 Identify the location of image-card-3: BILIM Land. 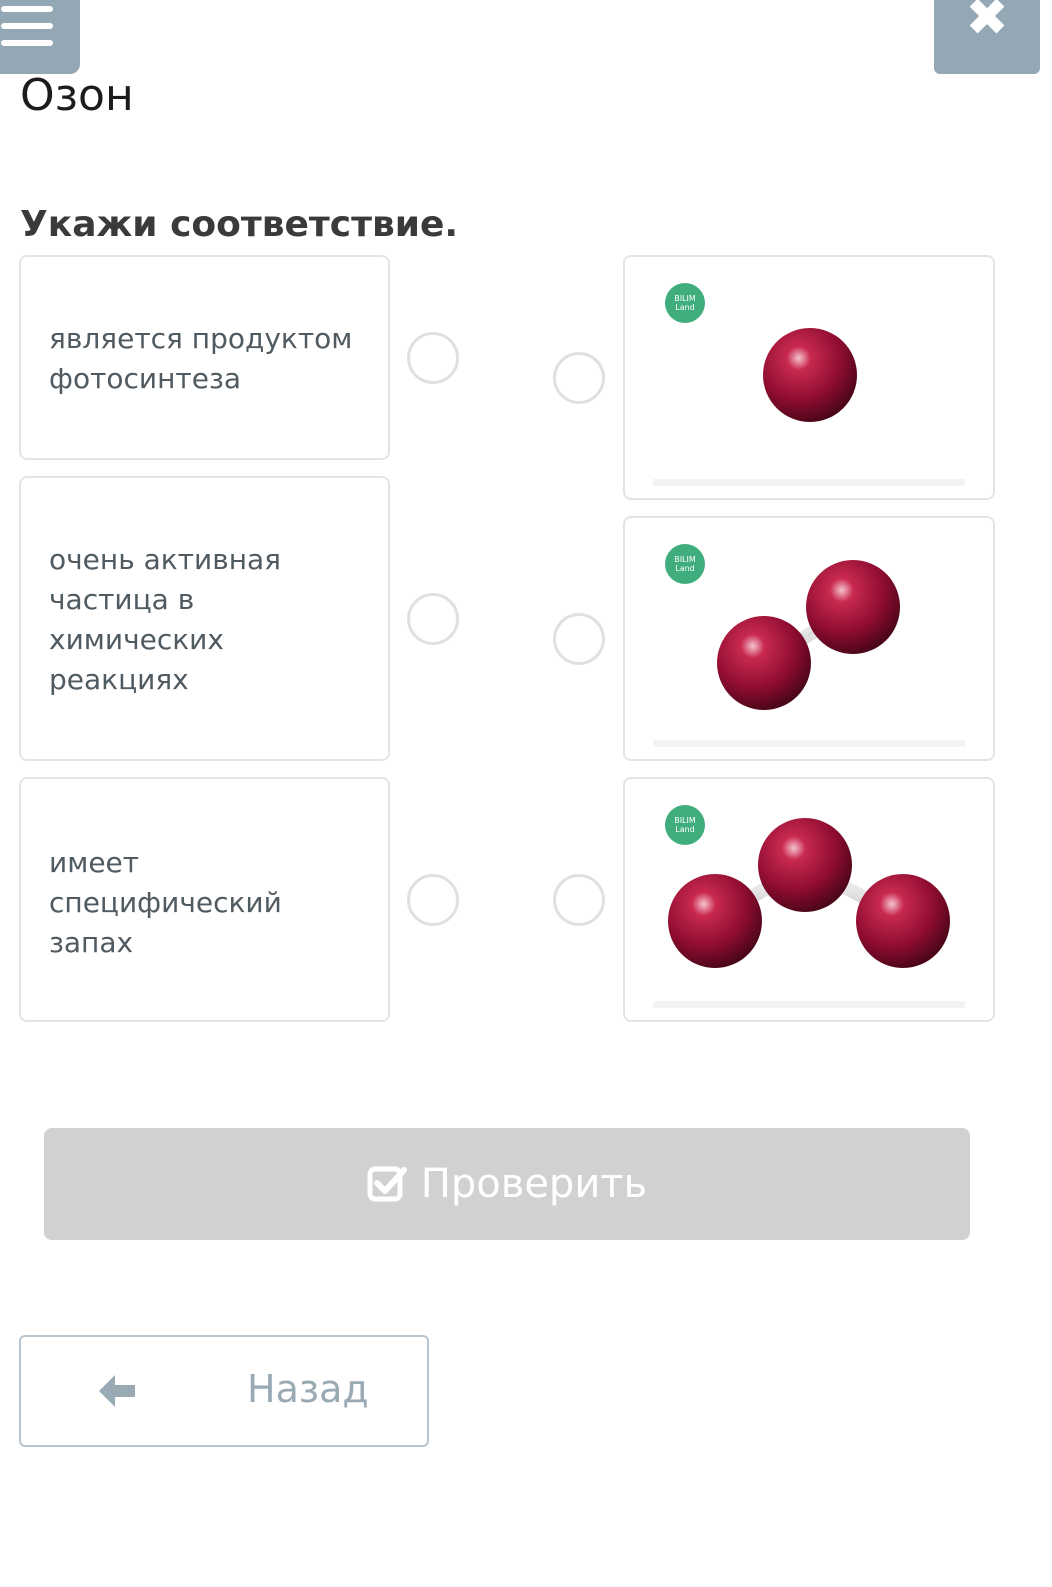
(809, 899).